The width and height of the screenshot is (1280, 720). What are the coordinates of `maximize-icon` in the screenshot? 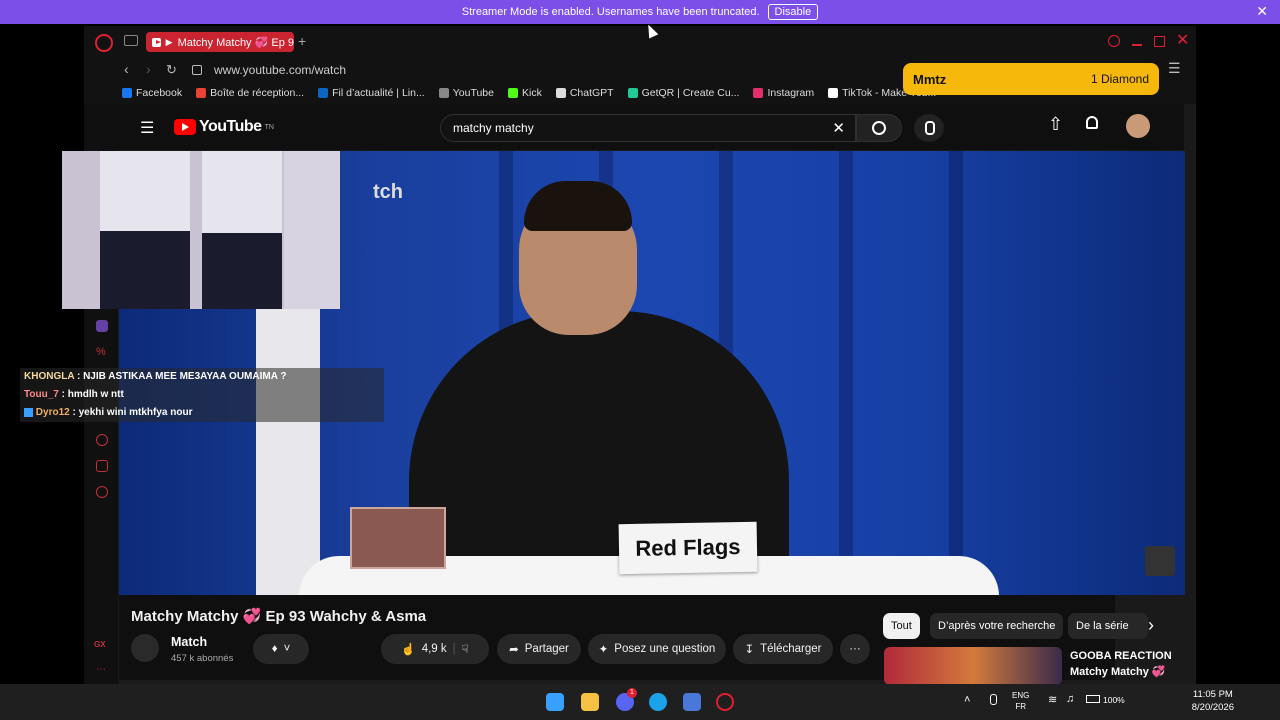 It's located at (1159, 41).